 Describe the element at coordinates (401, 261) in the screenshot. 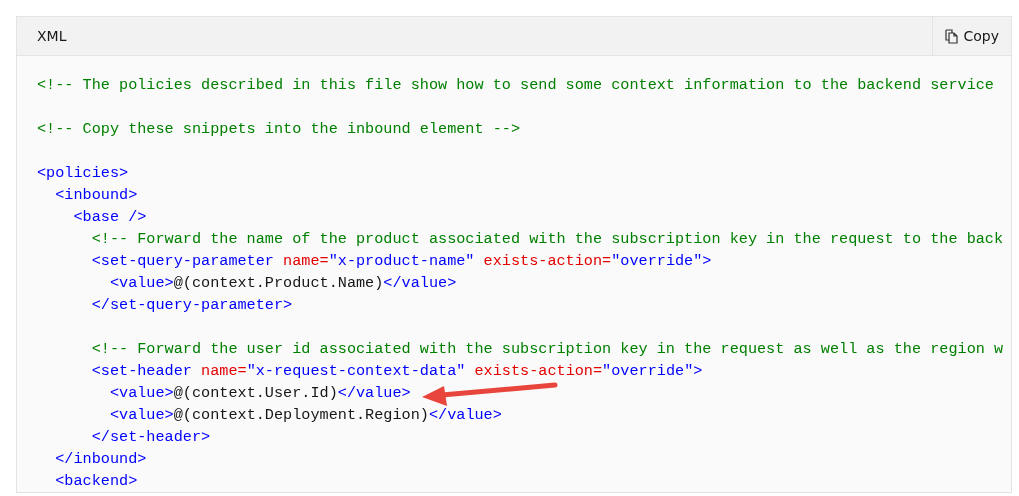

I see `code-line: <set-query-parameter name="x-product-name" exists-action="override">` at that location.